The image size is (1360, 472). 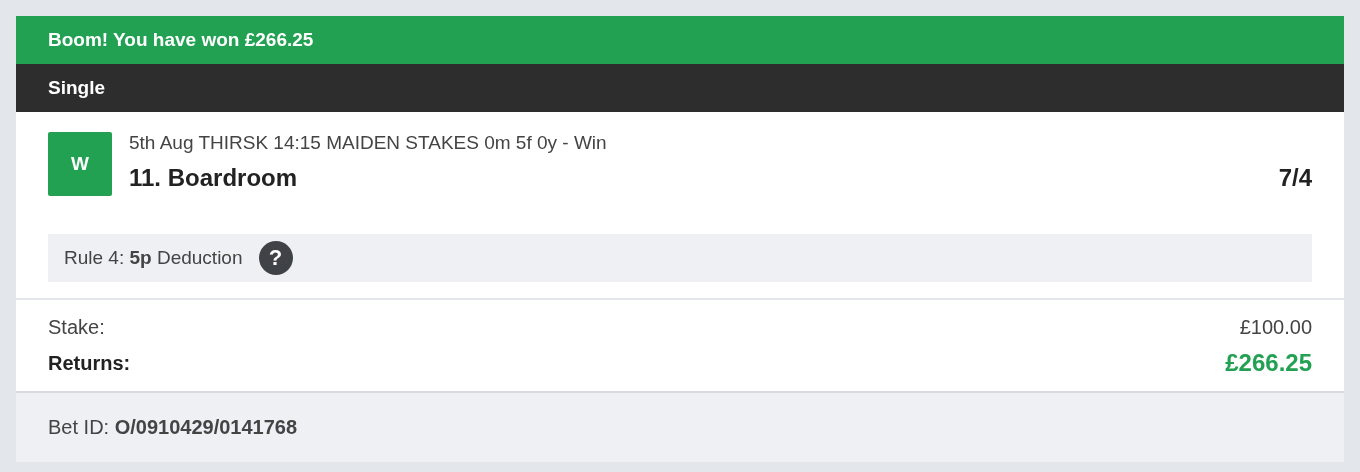 I want to click on total-label: Returns:, so click(x=89, y=363).